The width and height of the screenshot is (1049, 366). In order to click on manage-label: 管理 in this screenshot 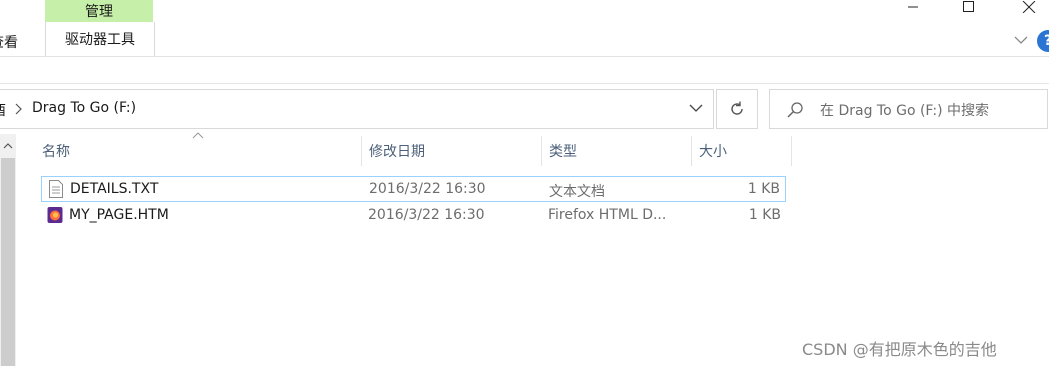, I will do `click(99, 12)`.